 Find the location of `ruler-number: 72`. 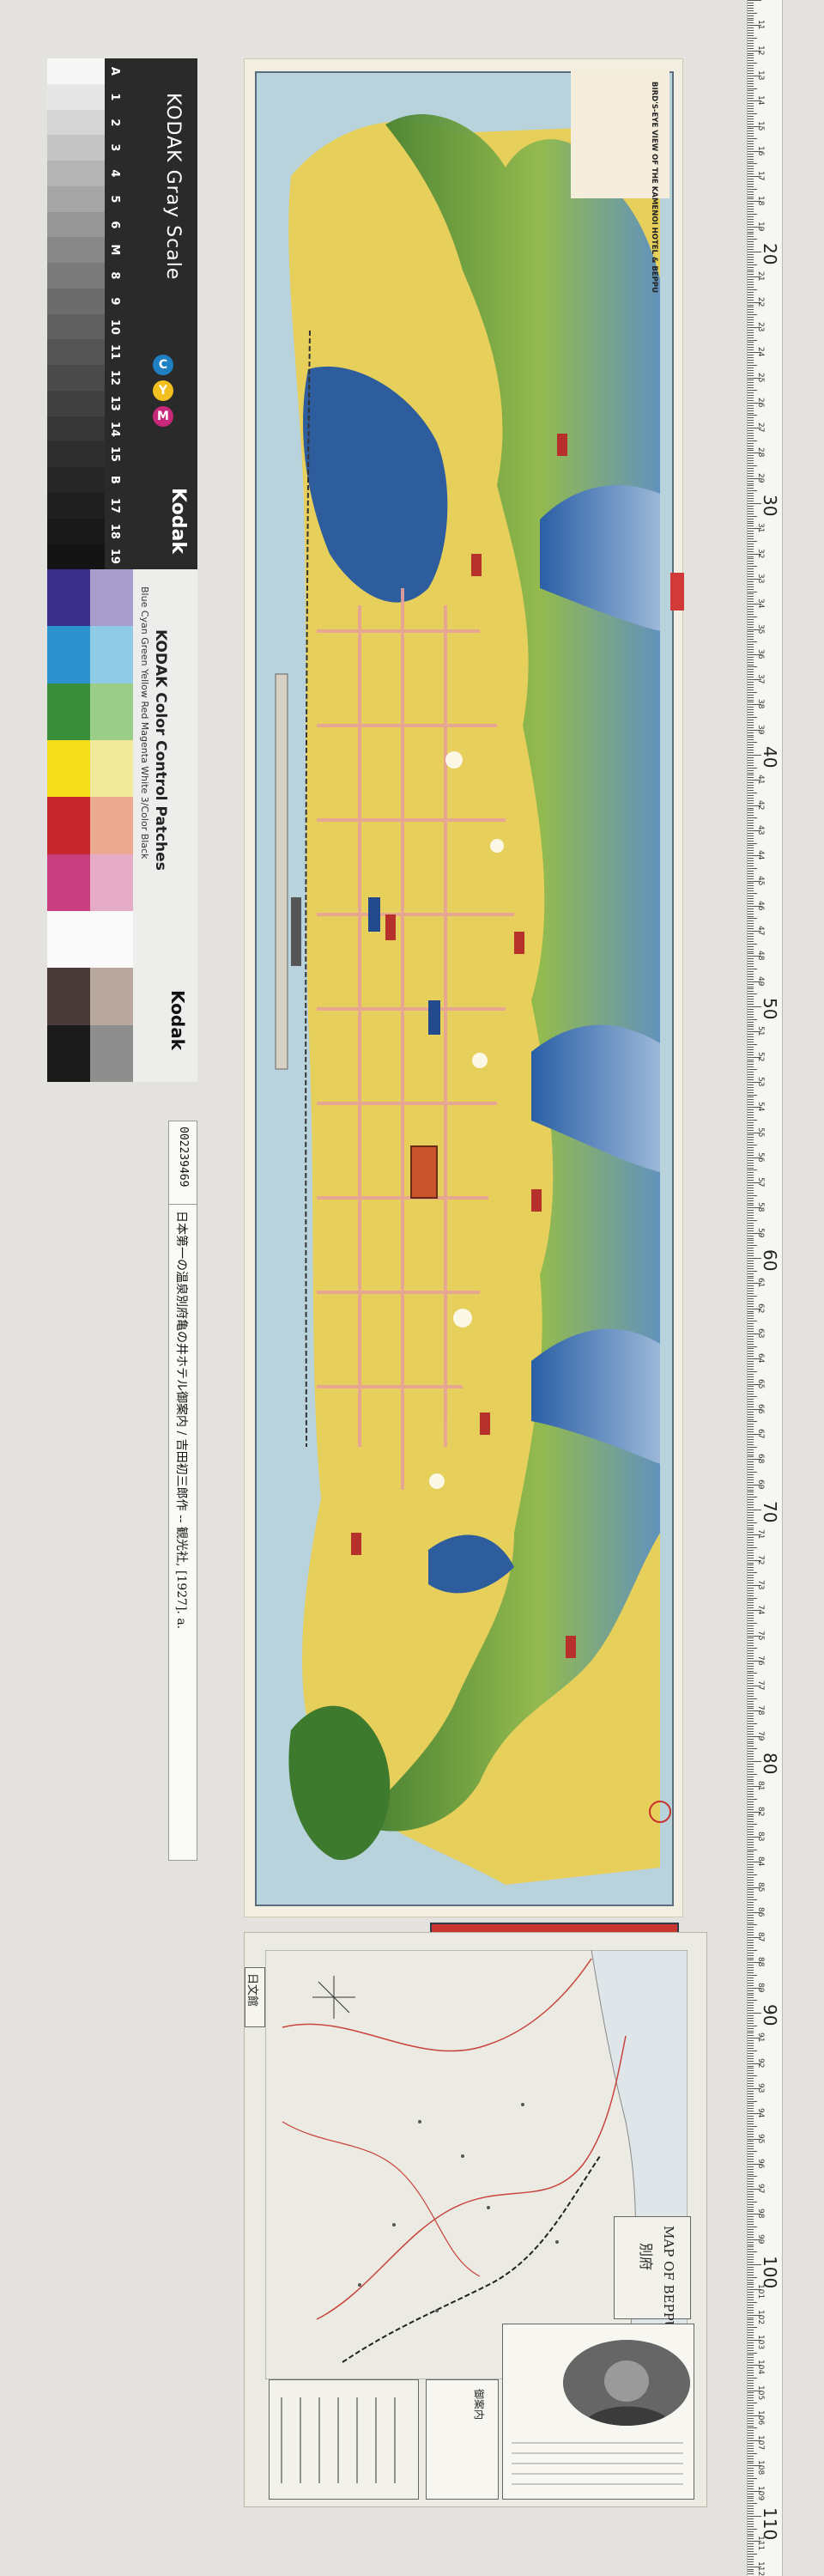

ruler-number: 72 is located at coordinates (760, 1559).